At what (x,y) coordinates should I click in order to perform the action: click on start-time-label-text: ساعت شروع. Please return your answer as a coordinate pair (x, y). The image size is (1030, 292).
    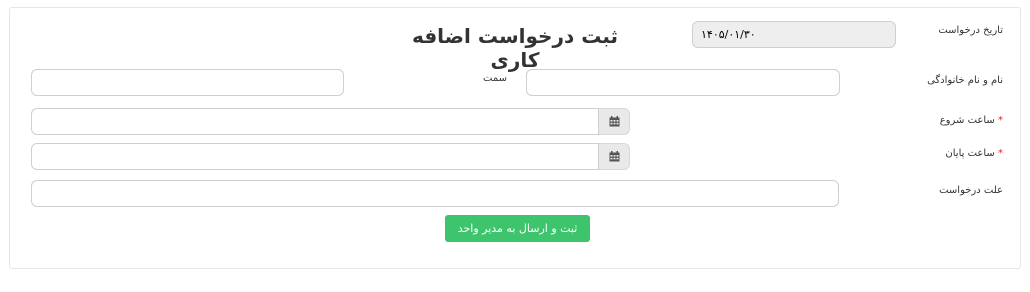
    Looking at the image, I should click on (967, 120).